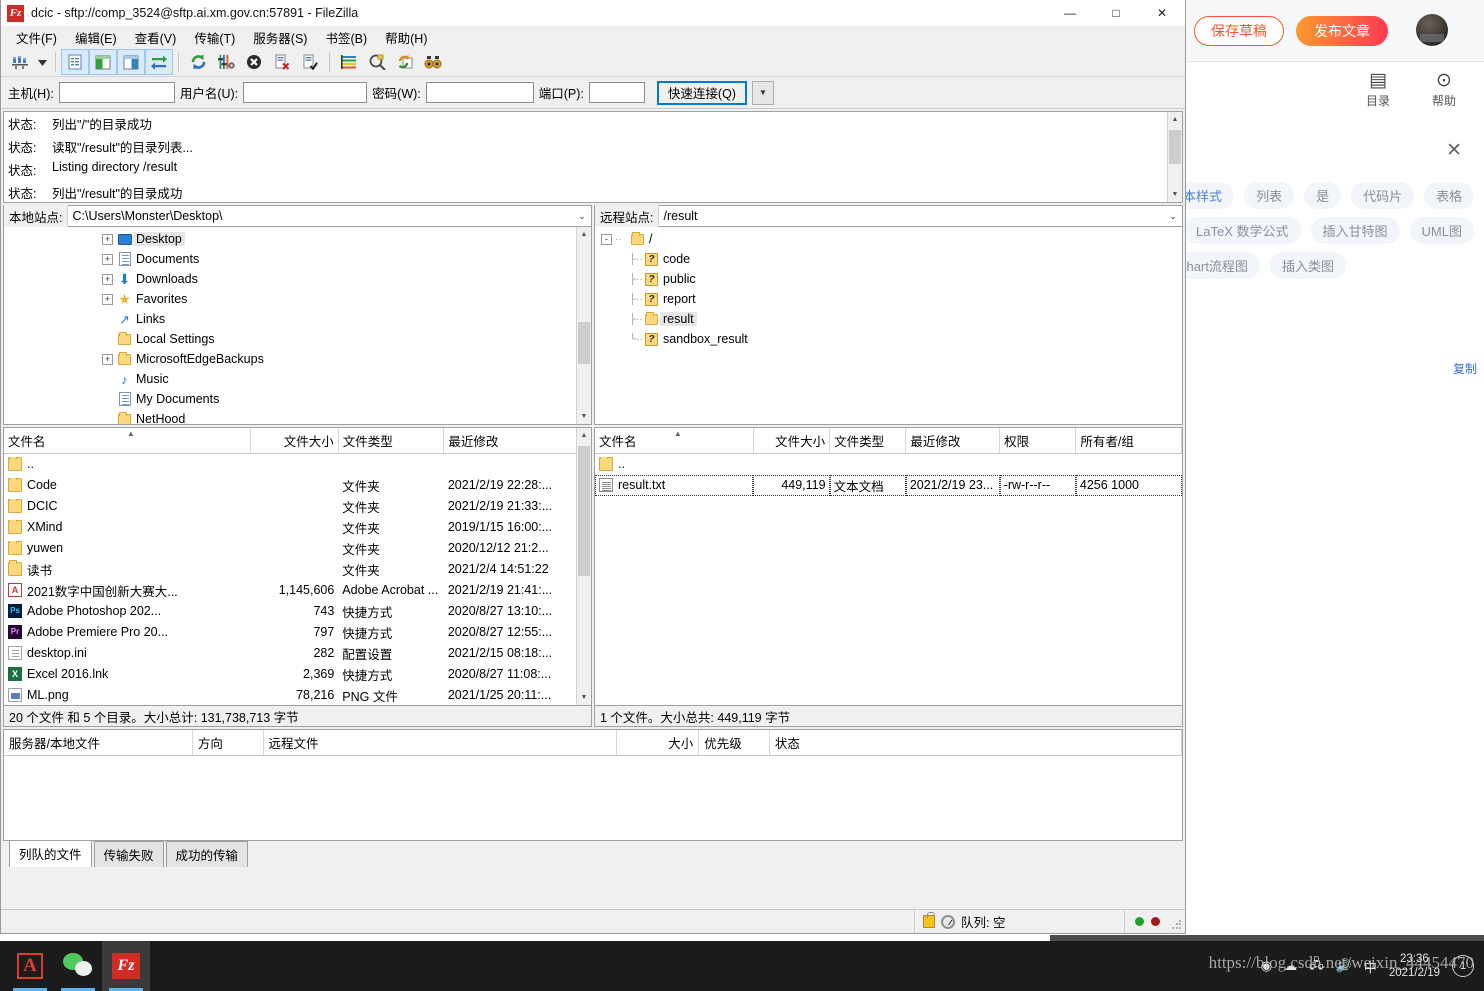 Image resolution: width=1484 pixels, height=991 pixels. Describe the element at coordinates (1266, 966) in the screenshot. I see `tray-wechat-icon: ◉` at that location.